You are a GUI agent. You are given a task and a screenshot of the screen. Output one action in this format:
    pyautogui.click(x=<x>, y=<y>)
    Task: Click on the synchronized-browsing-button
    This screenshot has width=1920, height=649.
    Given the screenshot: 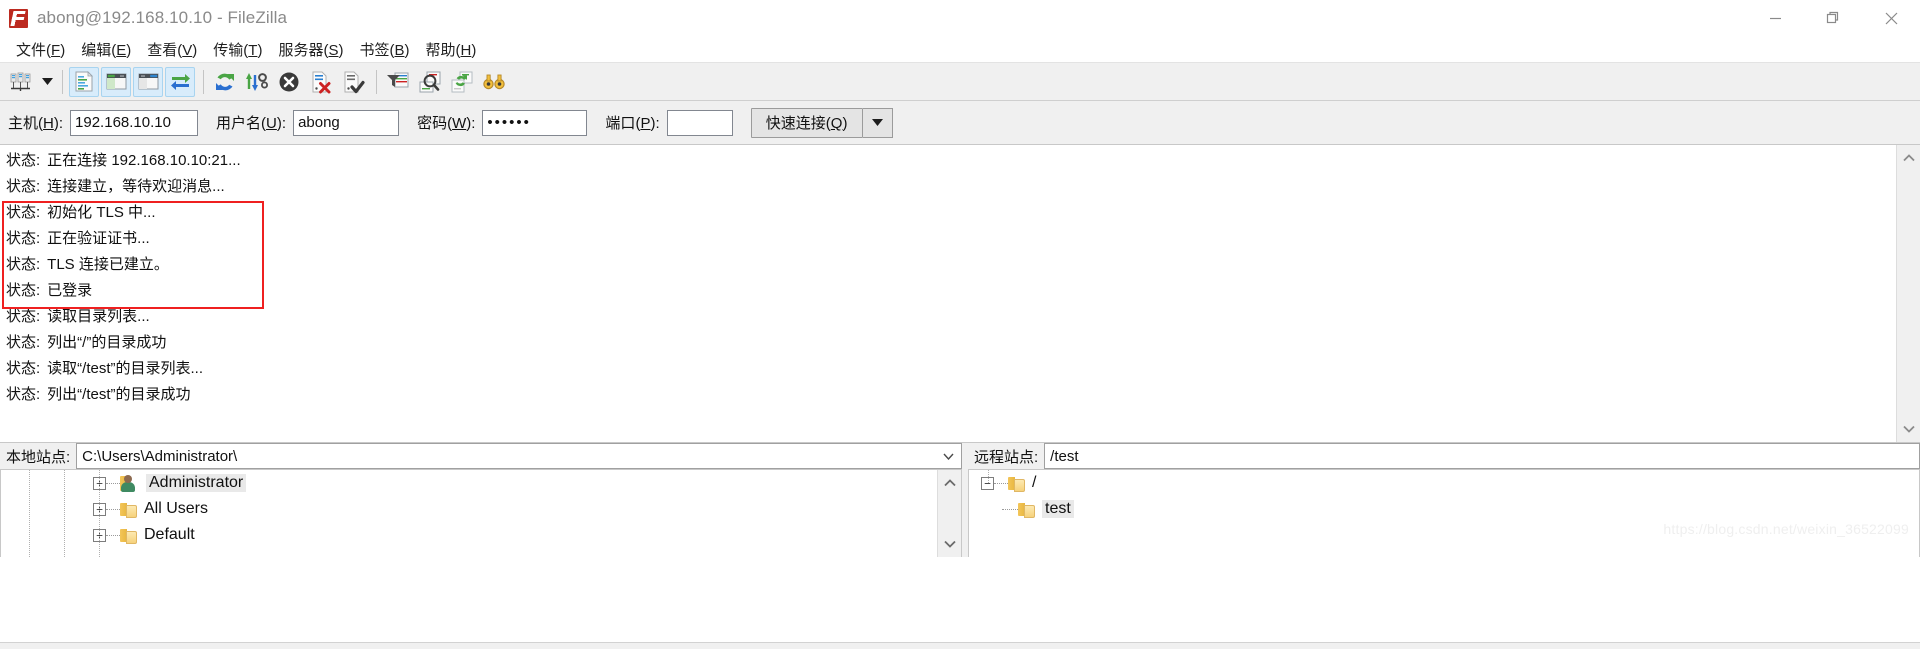 What is the action you would take?
    pyautogui.click(x=462, y=82)
    